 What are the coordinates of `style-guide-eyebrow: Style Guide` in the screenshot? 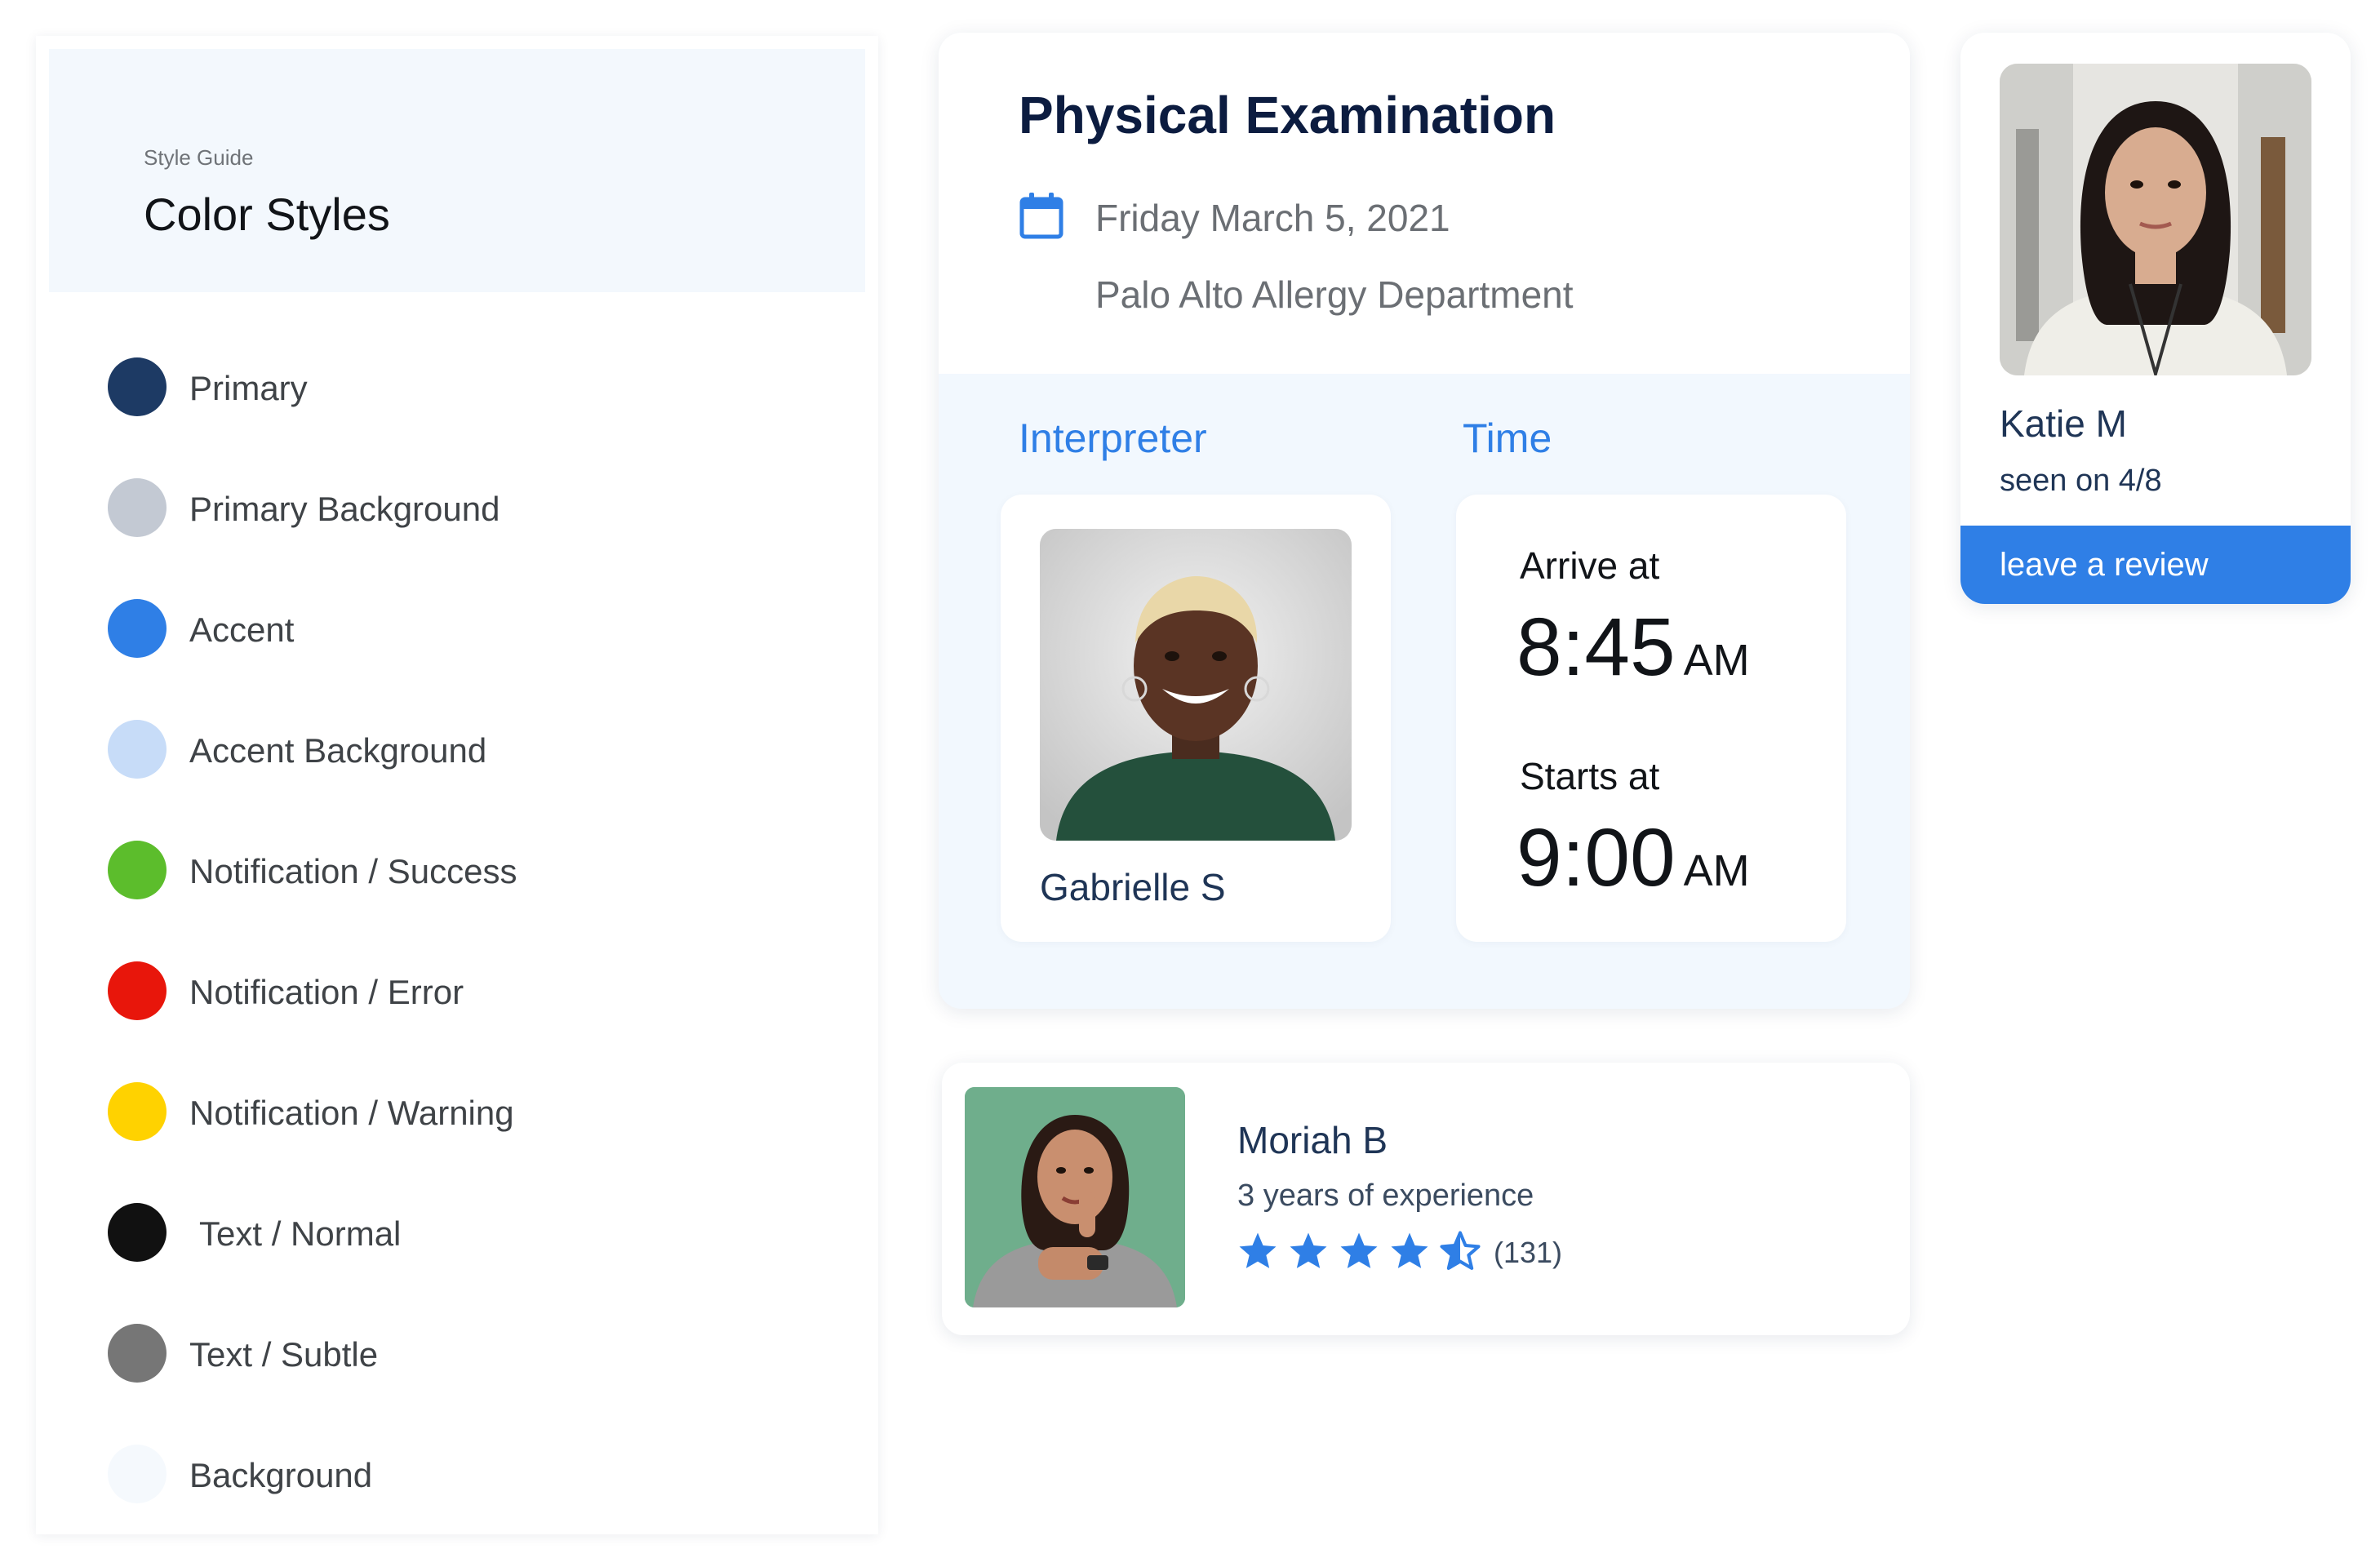 It's located at (199, 157).